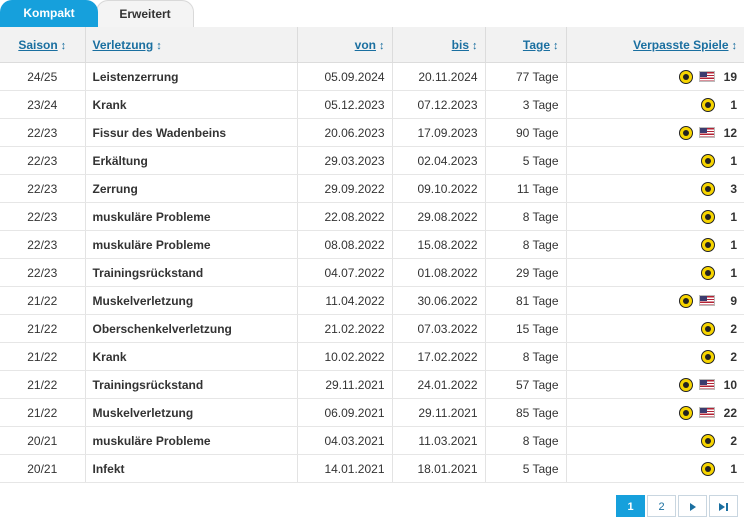  Describe the element at coordinates (344, 384) in the screenshot. I see `from-date-cell: 29.11.2021` at that location.